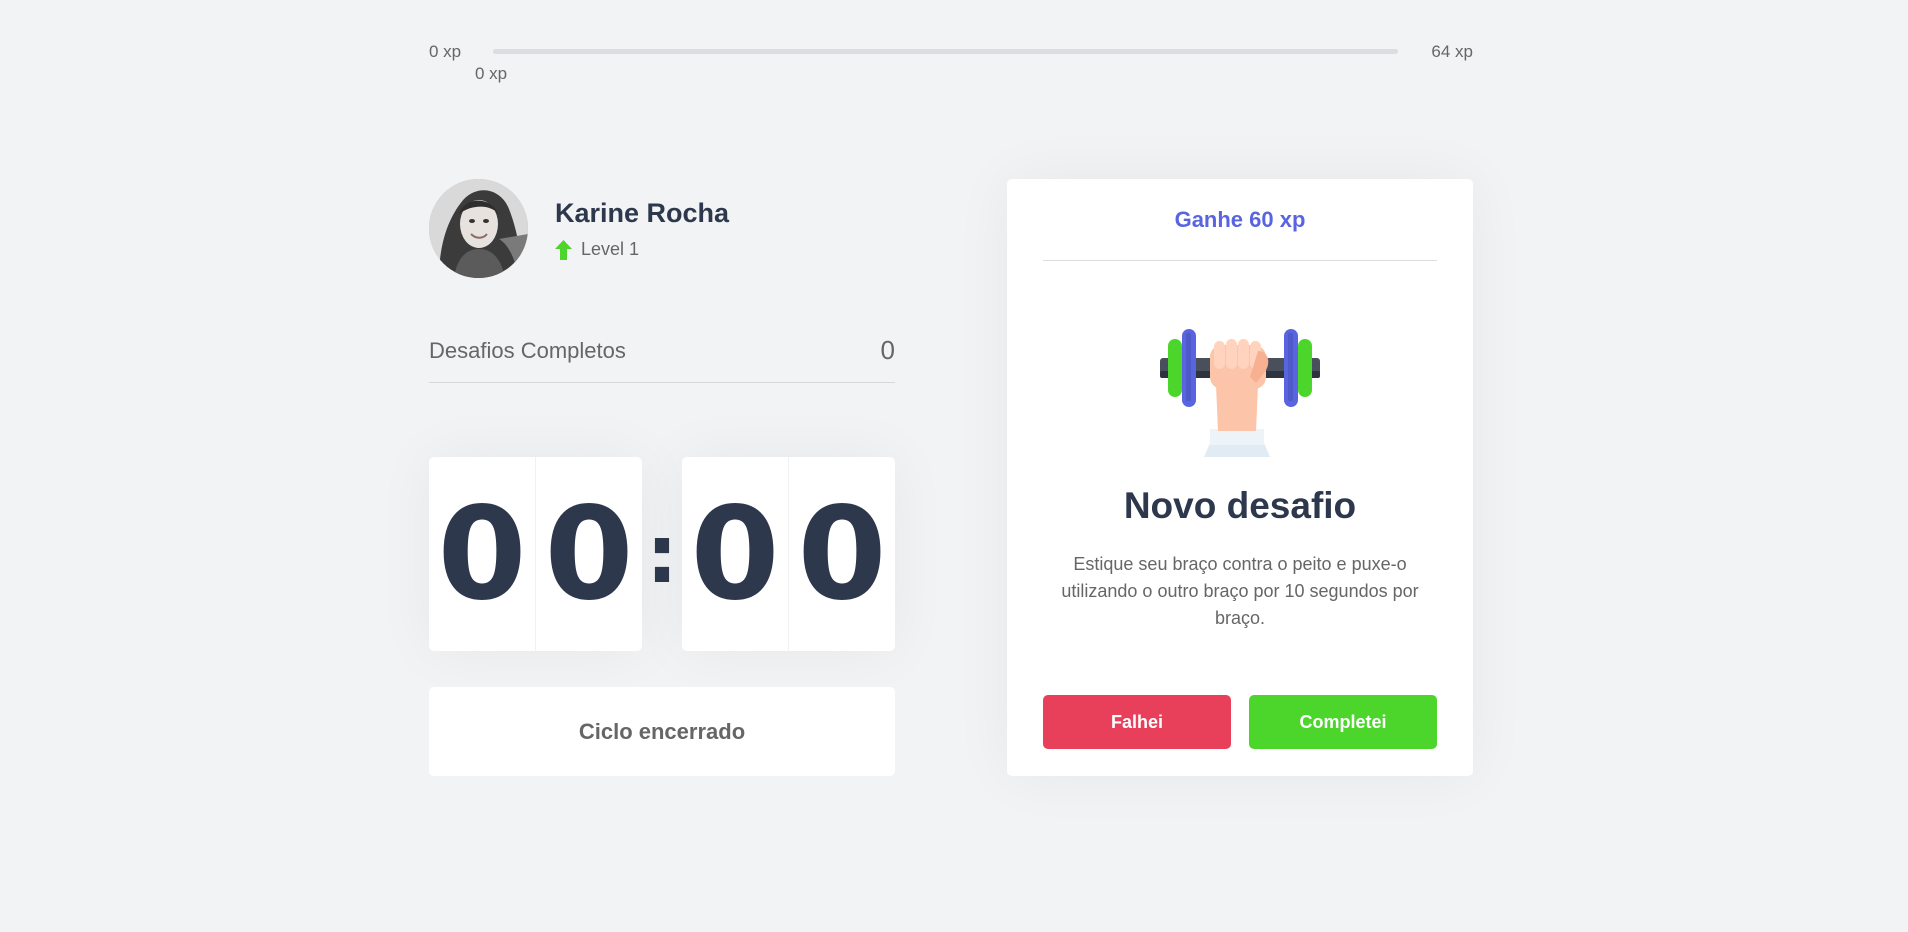  I want to click on profile: Karine Rocha Level 1, so click(579, 228).